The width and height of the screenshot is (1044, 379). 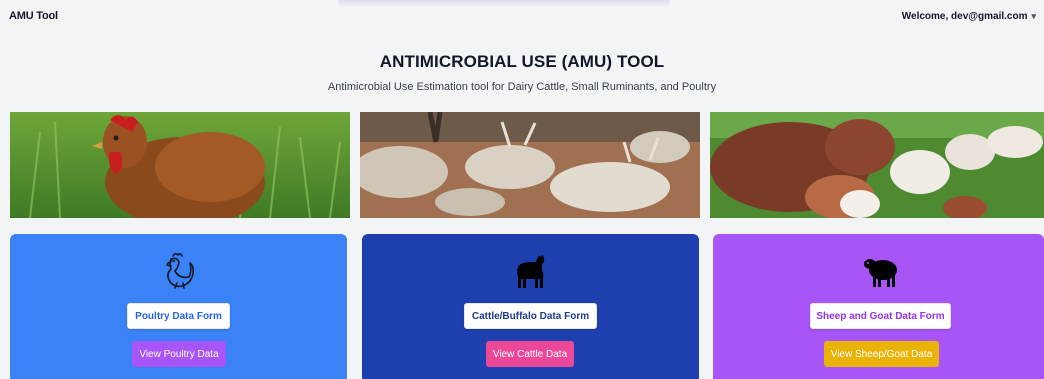 I want to click on chicken-icon, so click(x=179, y=270).